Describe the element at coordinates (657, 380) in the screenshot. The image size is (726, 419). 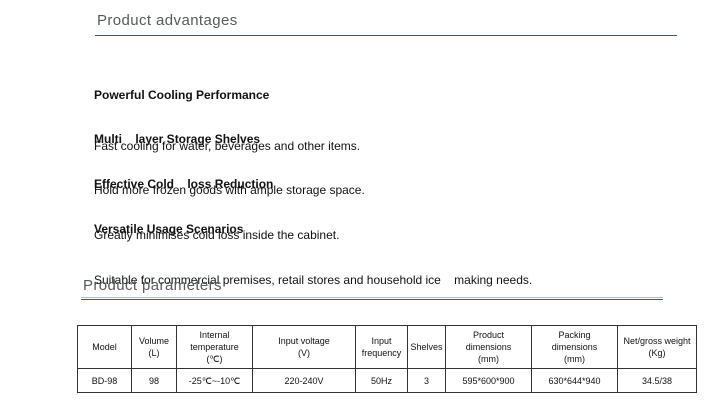
I see `table-cell: 34.5/38` at that location.